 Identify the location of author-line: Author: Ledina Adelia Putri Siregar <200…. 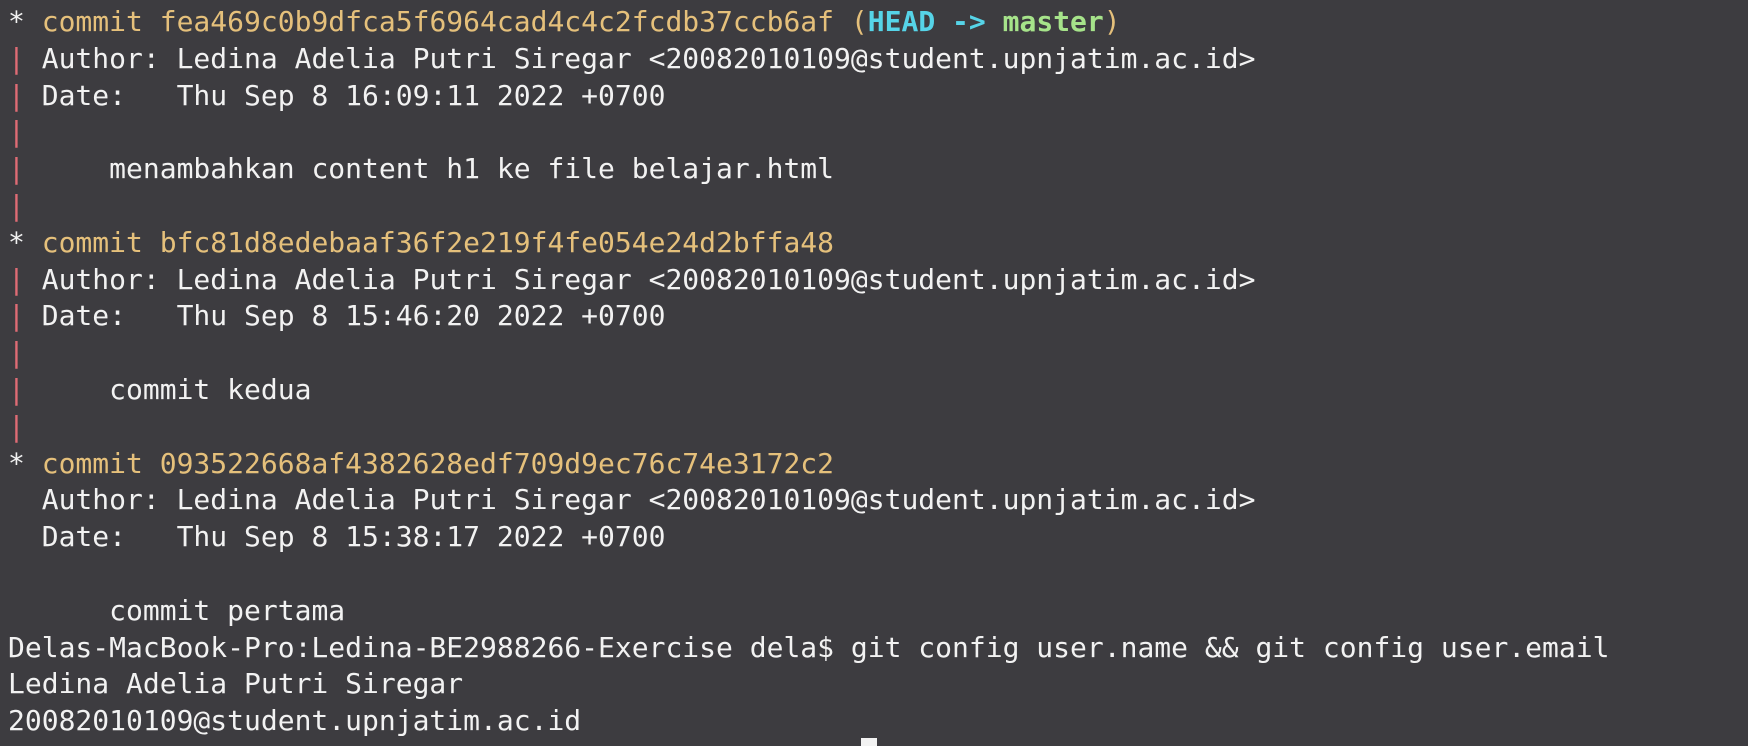
(878, 500).